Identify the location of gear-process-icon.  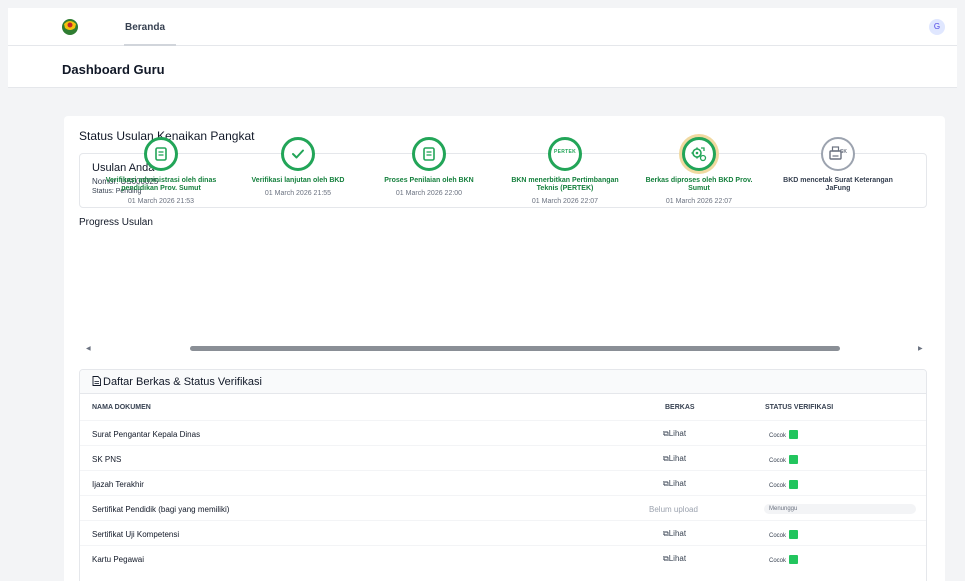
(699, 154).